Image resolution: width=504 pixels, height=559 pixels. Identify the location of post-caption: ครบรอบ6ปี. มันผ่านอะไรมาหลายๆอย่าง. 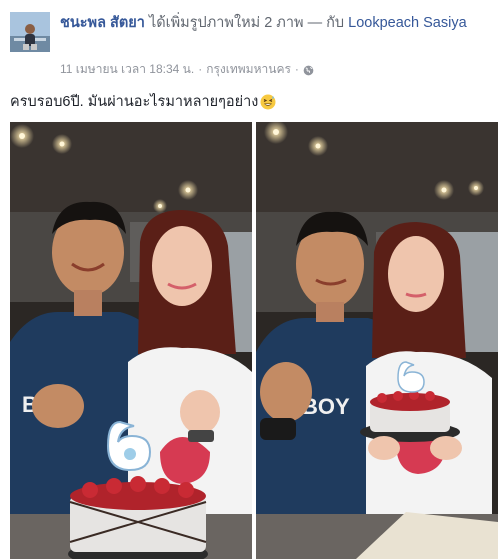
(143, 102).